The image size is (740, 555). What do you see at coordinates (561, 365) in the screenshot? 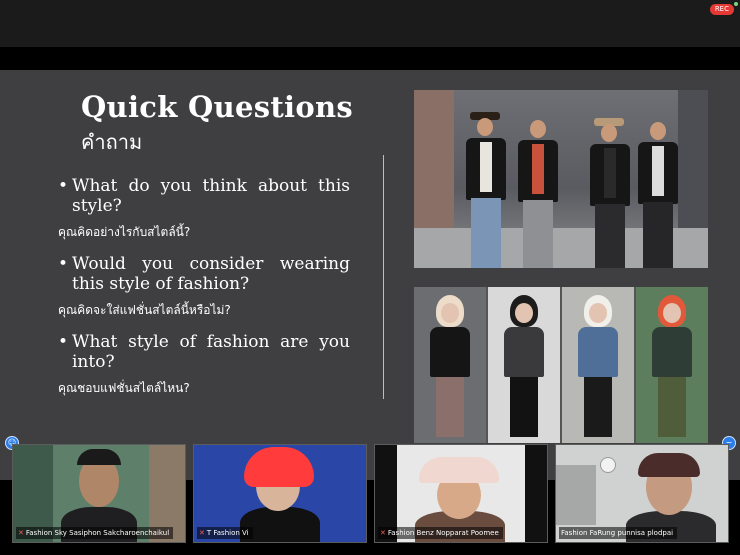
I see `street-style-women-collage` at bounding box center [561, 365].